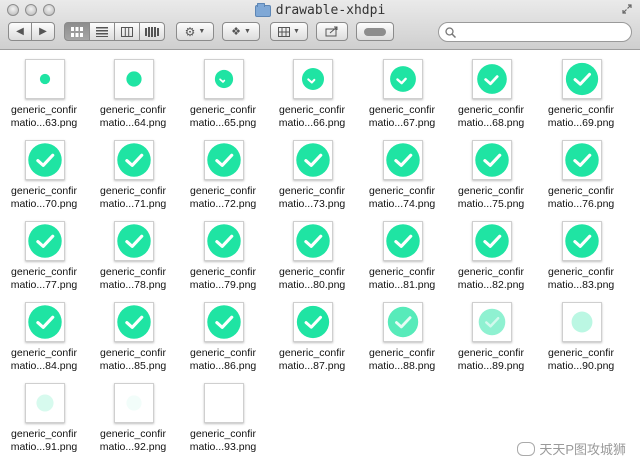 The height and width of the screenshot is (472, 640). Describe the element at coordinates (241, 31) in the screenshot. I see `dropbox-menu-button: ❖ ▼` at that location.